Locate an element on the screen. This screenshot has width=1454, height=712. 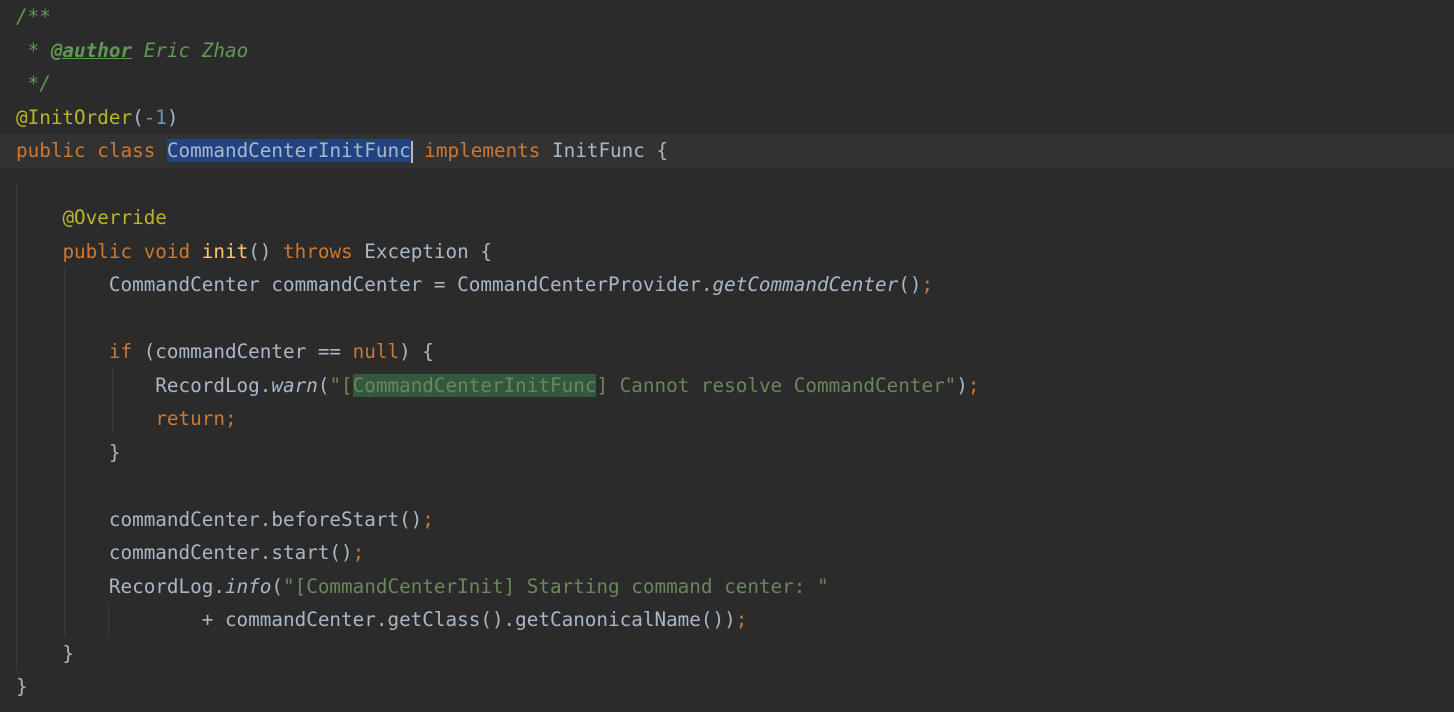
code-token: implements is located at coordinates (482, 150).